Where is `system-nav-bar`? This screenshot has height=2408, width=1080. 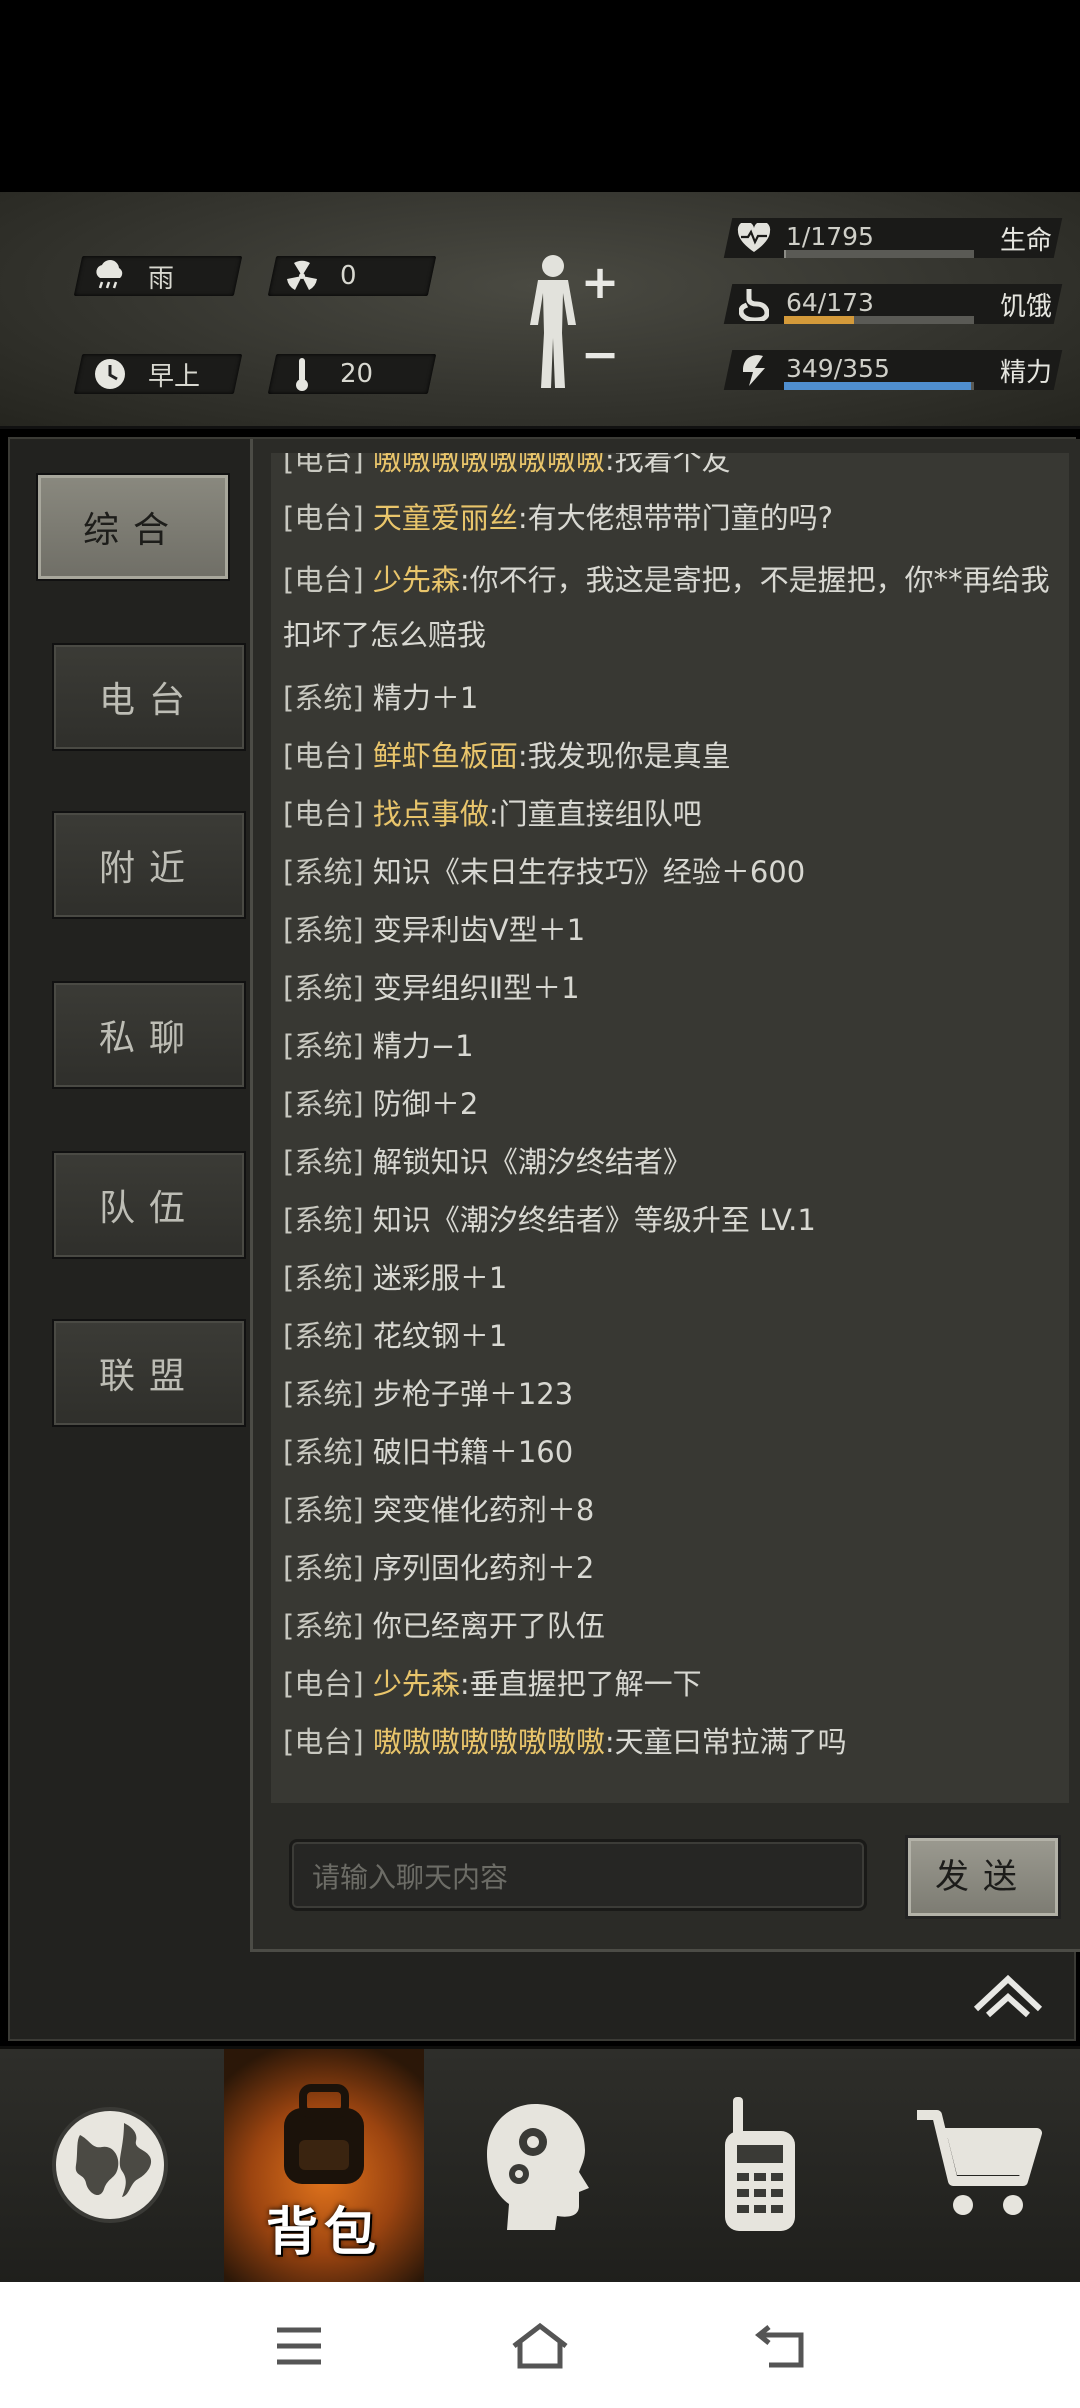
system-nav-bar is located at coordinates (540, 2345).